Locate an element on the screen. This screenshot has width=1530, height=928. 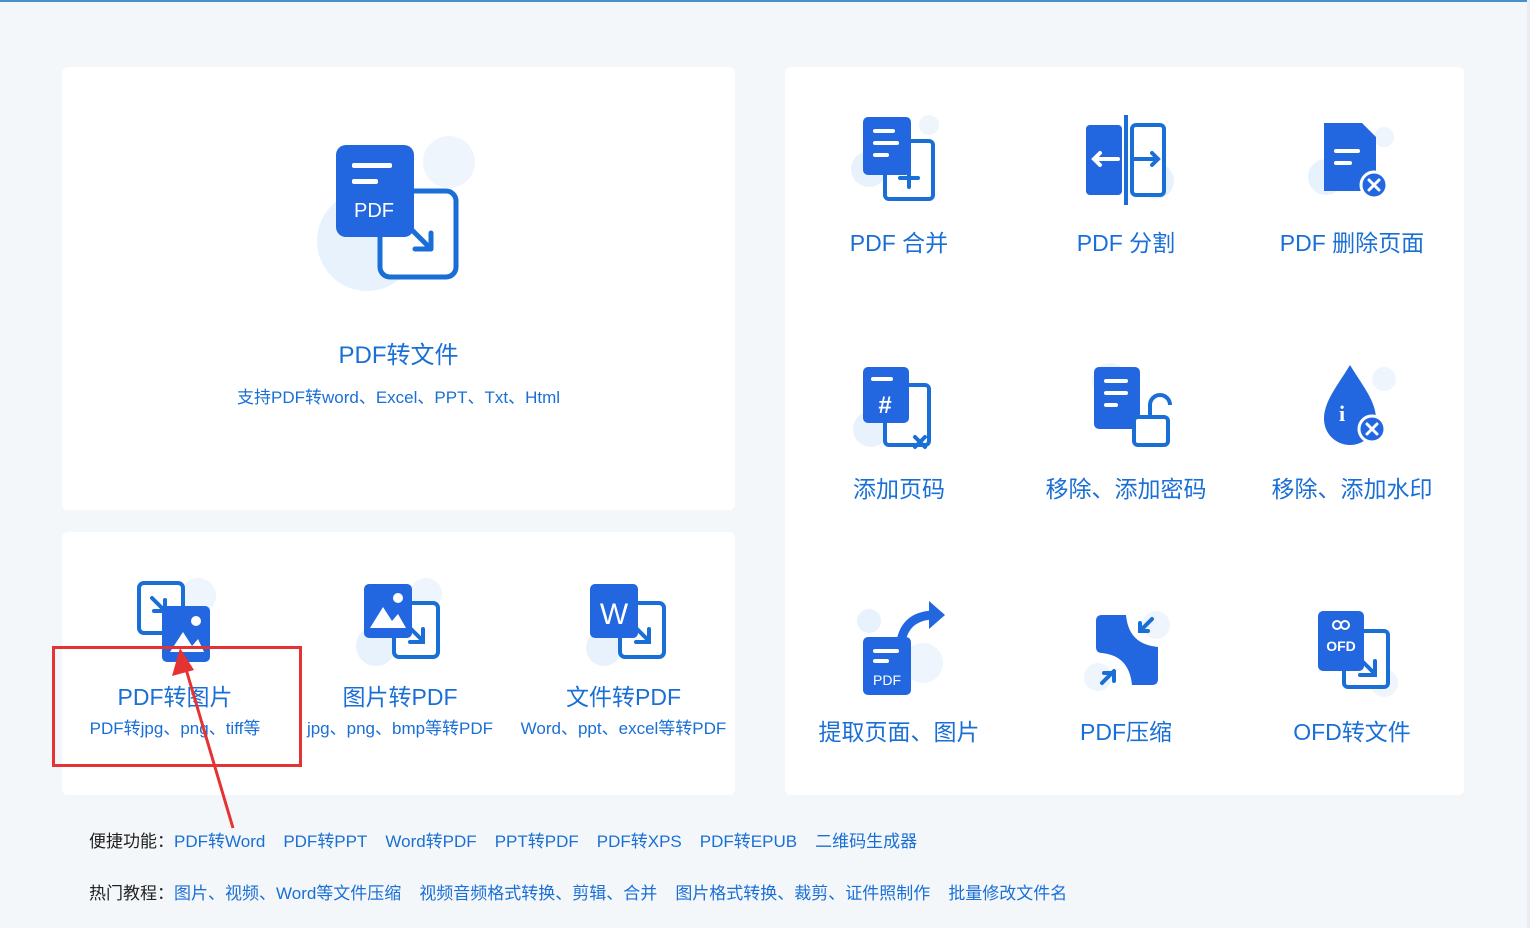
tool-label: 添加页码 is located at coordinates (899, 489).